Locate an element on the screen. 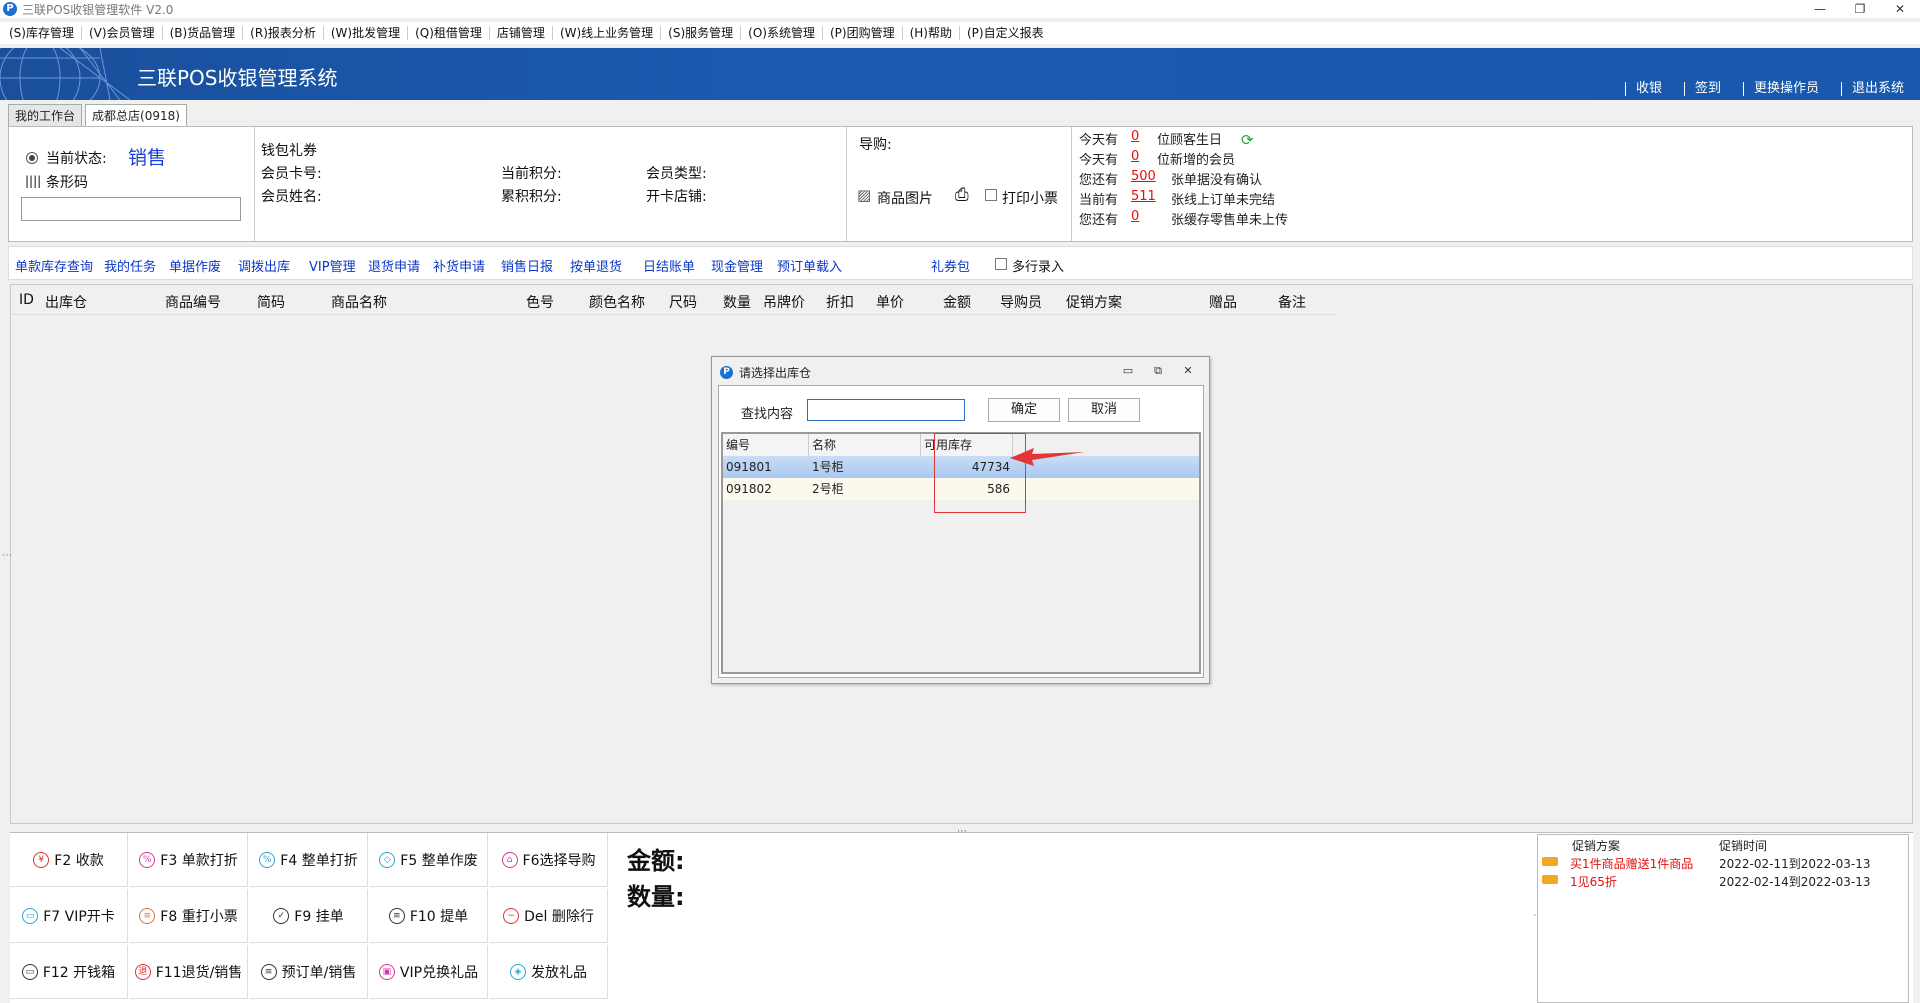  search-input is located at coordinates (886, 410).